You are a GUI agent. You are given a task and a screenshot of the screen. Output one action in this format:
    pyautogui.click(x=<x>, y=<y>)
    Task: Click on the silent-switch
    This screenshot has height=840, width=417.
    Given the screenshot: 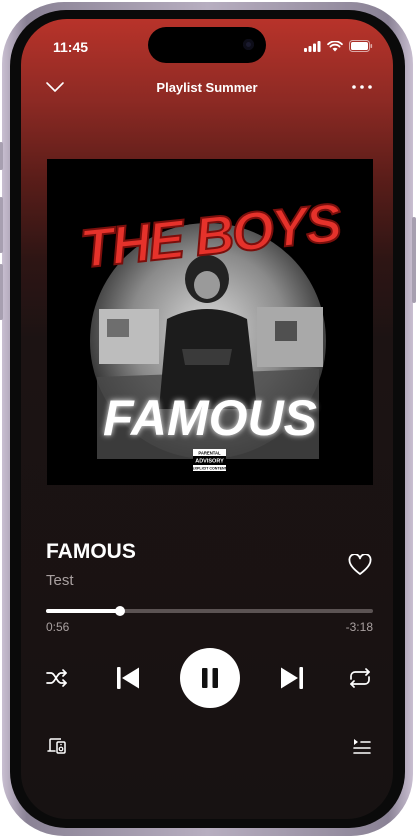 What is the action you would take?
    pyautogui.click(x=1, y=156)
    